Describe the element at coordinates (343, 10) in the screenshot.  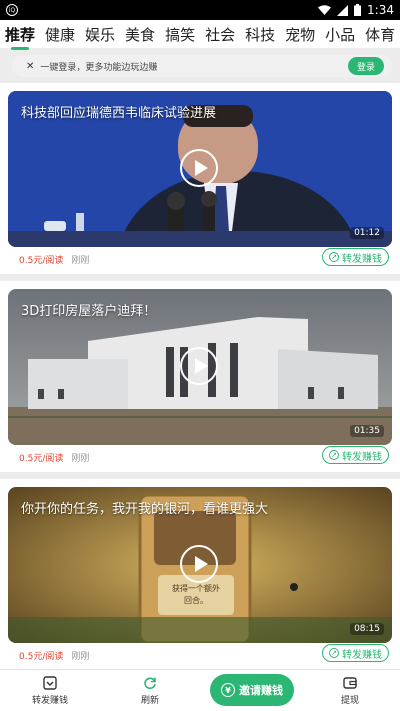
I see `signal-icon` at that location.